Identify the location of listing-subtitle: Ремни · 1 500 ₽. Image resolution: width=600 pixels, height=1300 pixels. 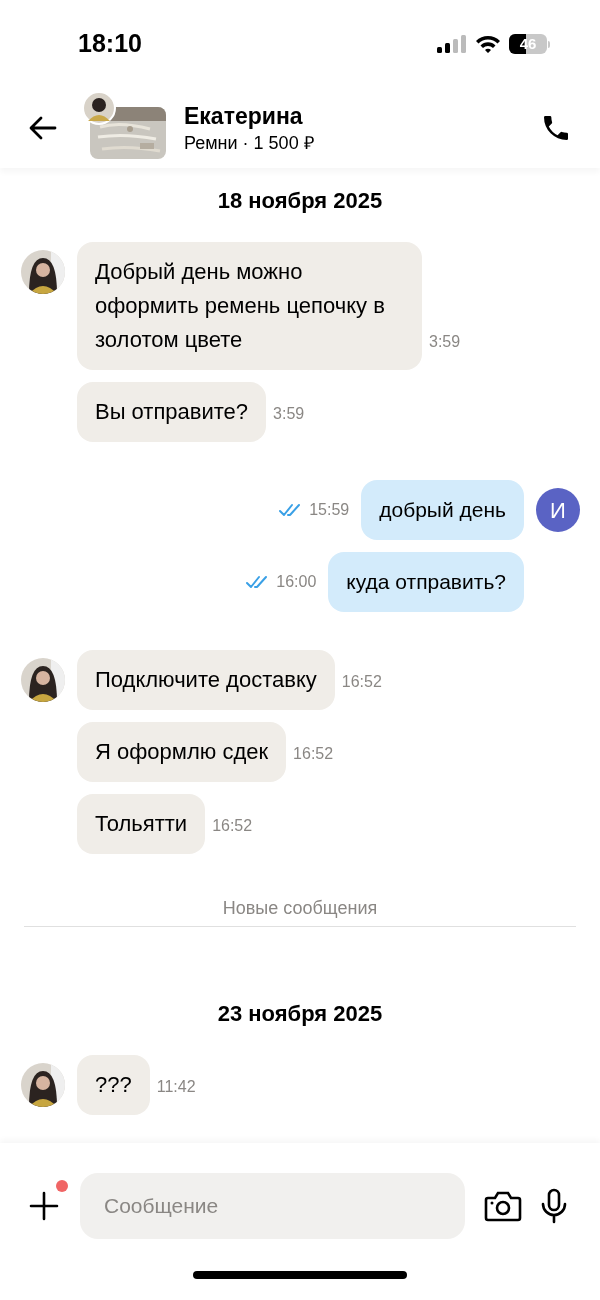
(249, 143).